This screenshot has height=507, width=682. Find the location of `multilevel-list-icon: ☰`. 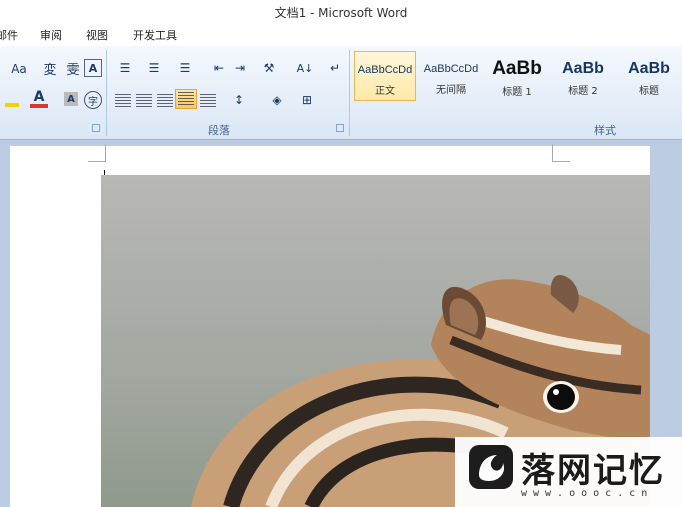

multilevel-list-icon: ☰ is located at coordinates (185, 68).